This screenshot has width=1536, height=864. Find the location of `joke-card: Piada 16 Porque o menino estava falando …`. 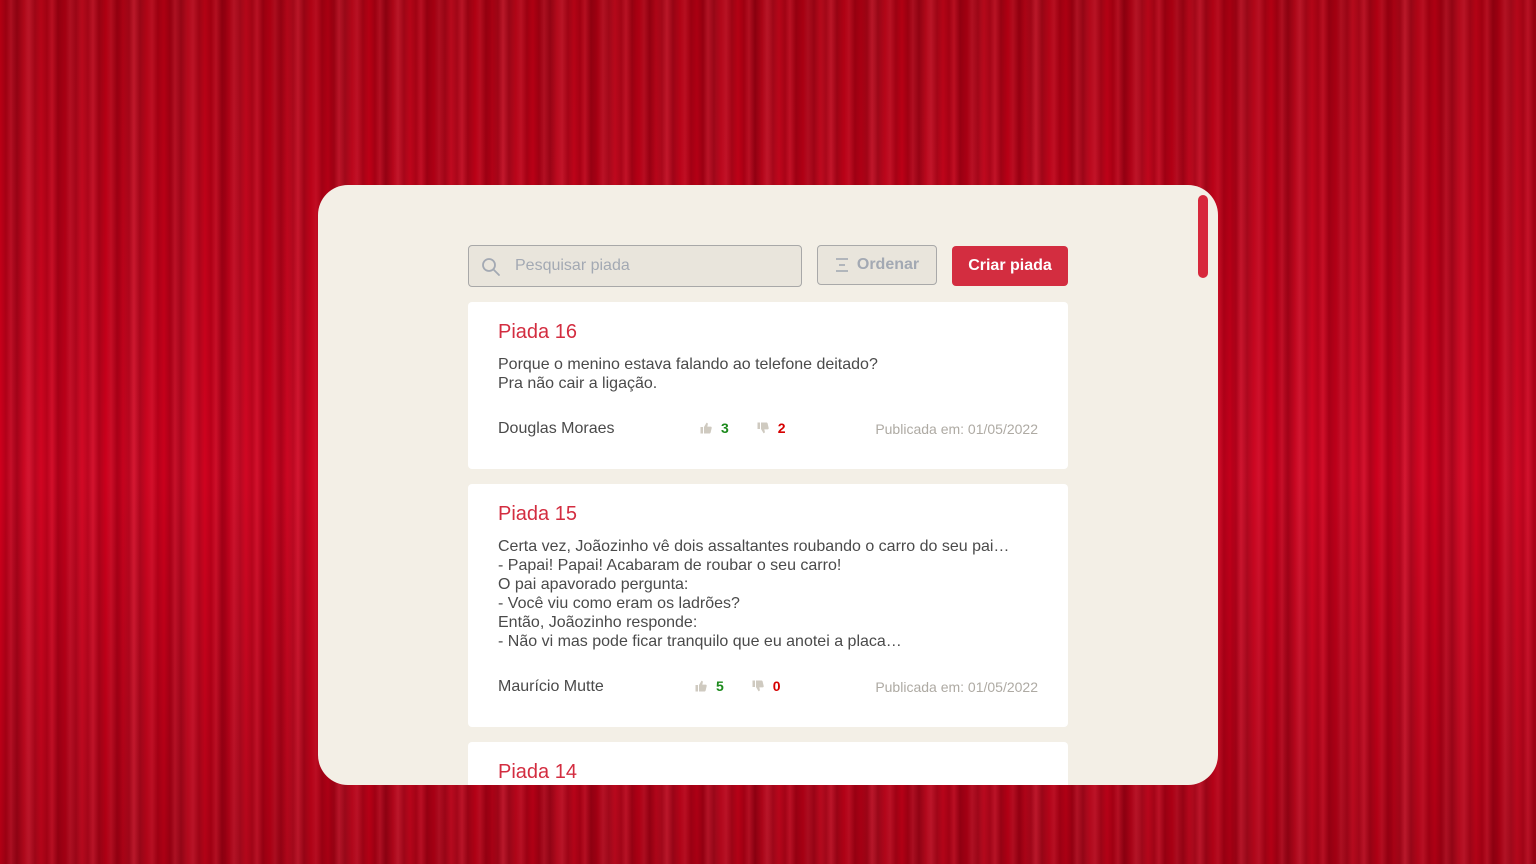

joke-card: Piada 16 Porque o menino estava falando … is located at coordinates (768, 385).